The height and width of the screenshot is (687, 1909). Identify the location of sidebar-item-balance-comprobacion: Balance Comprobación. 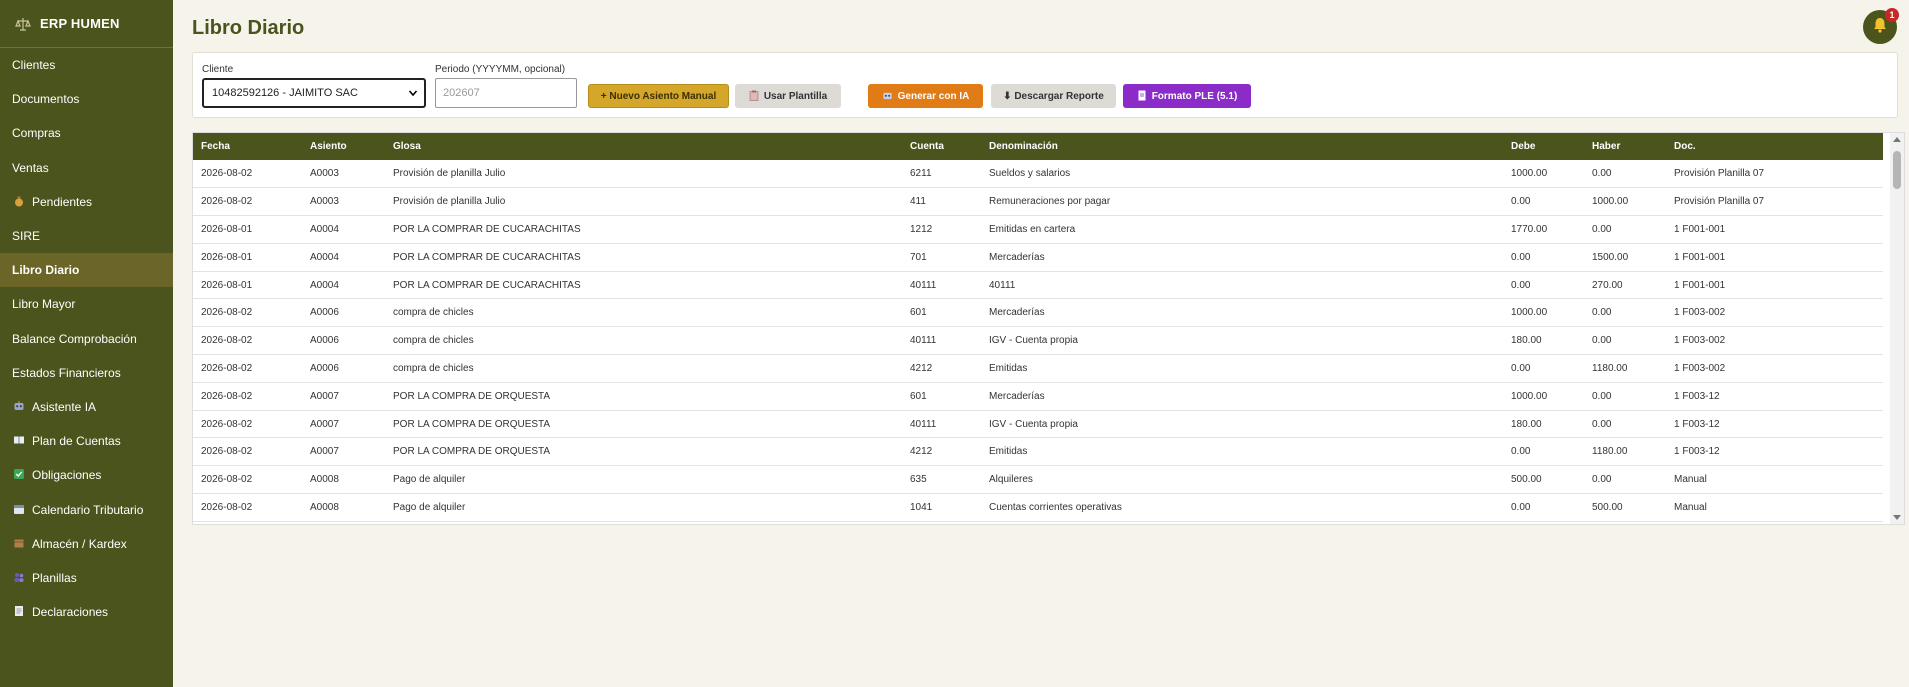
(86, 339).